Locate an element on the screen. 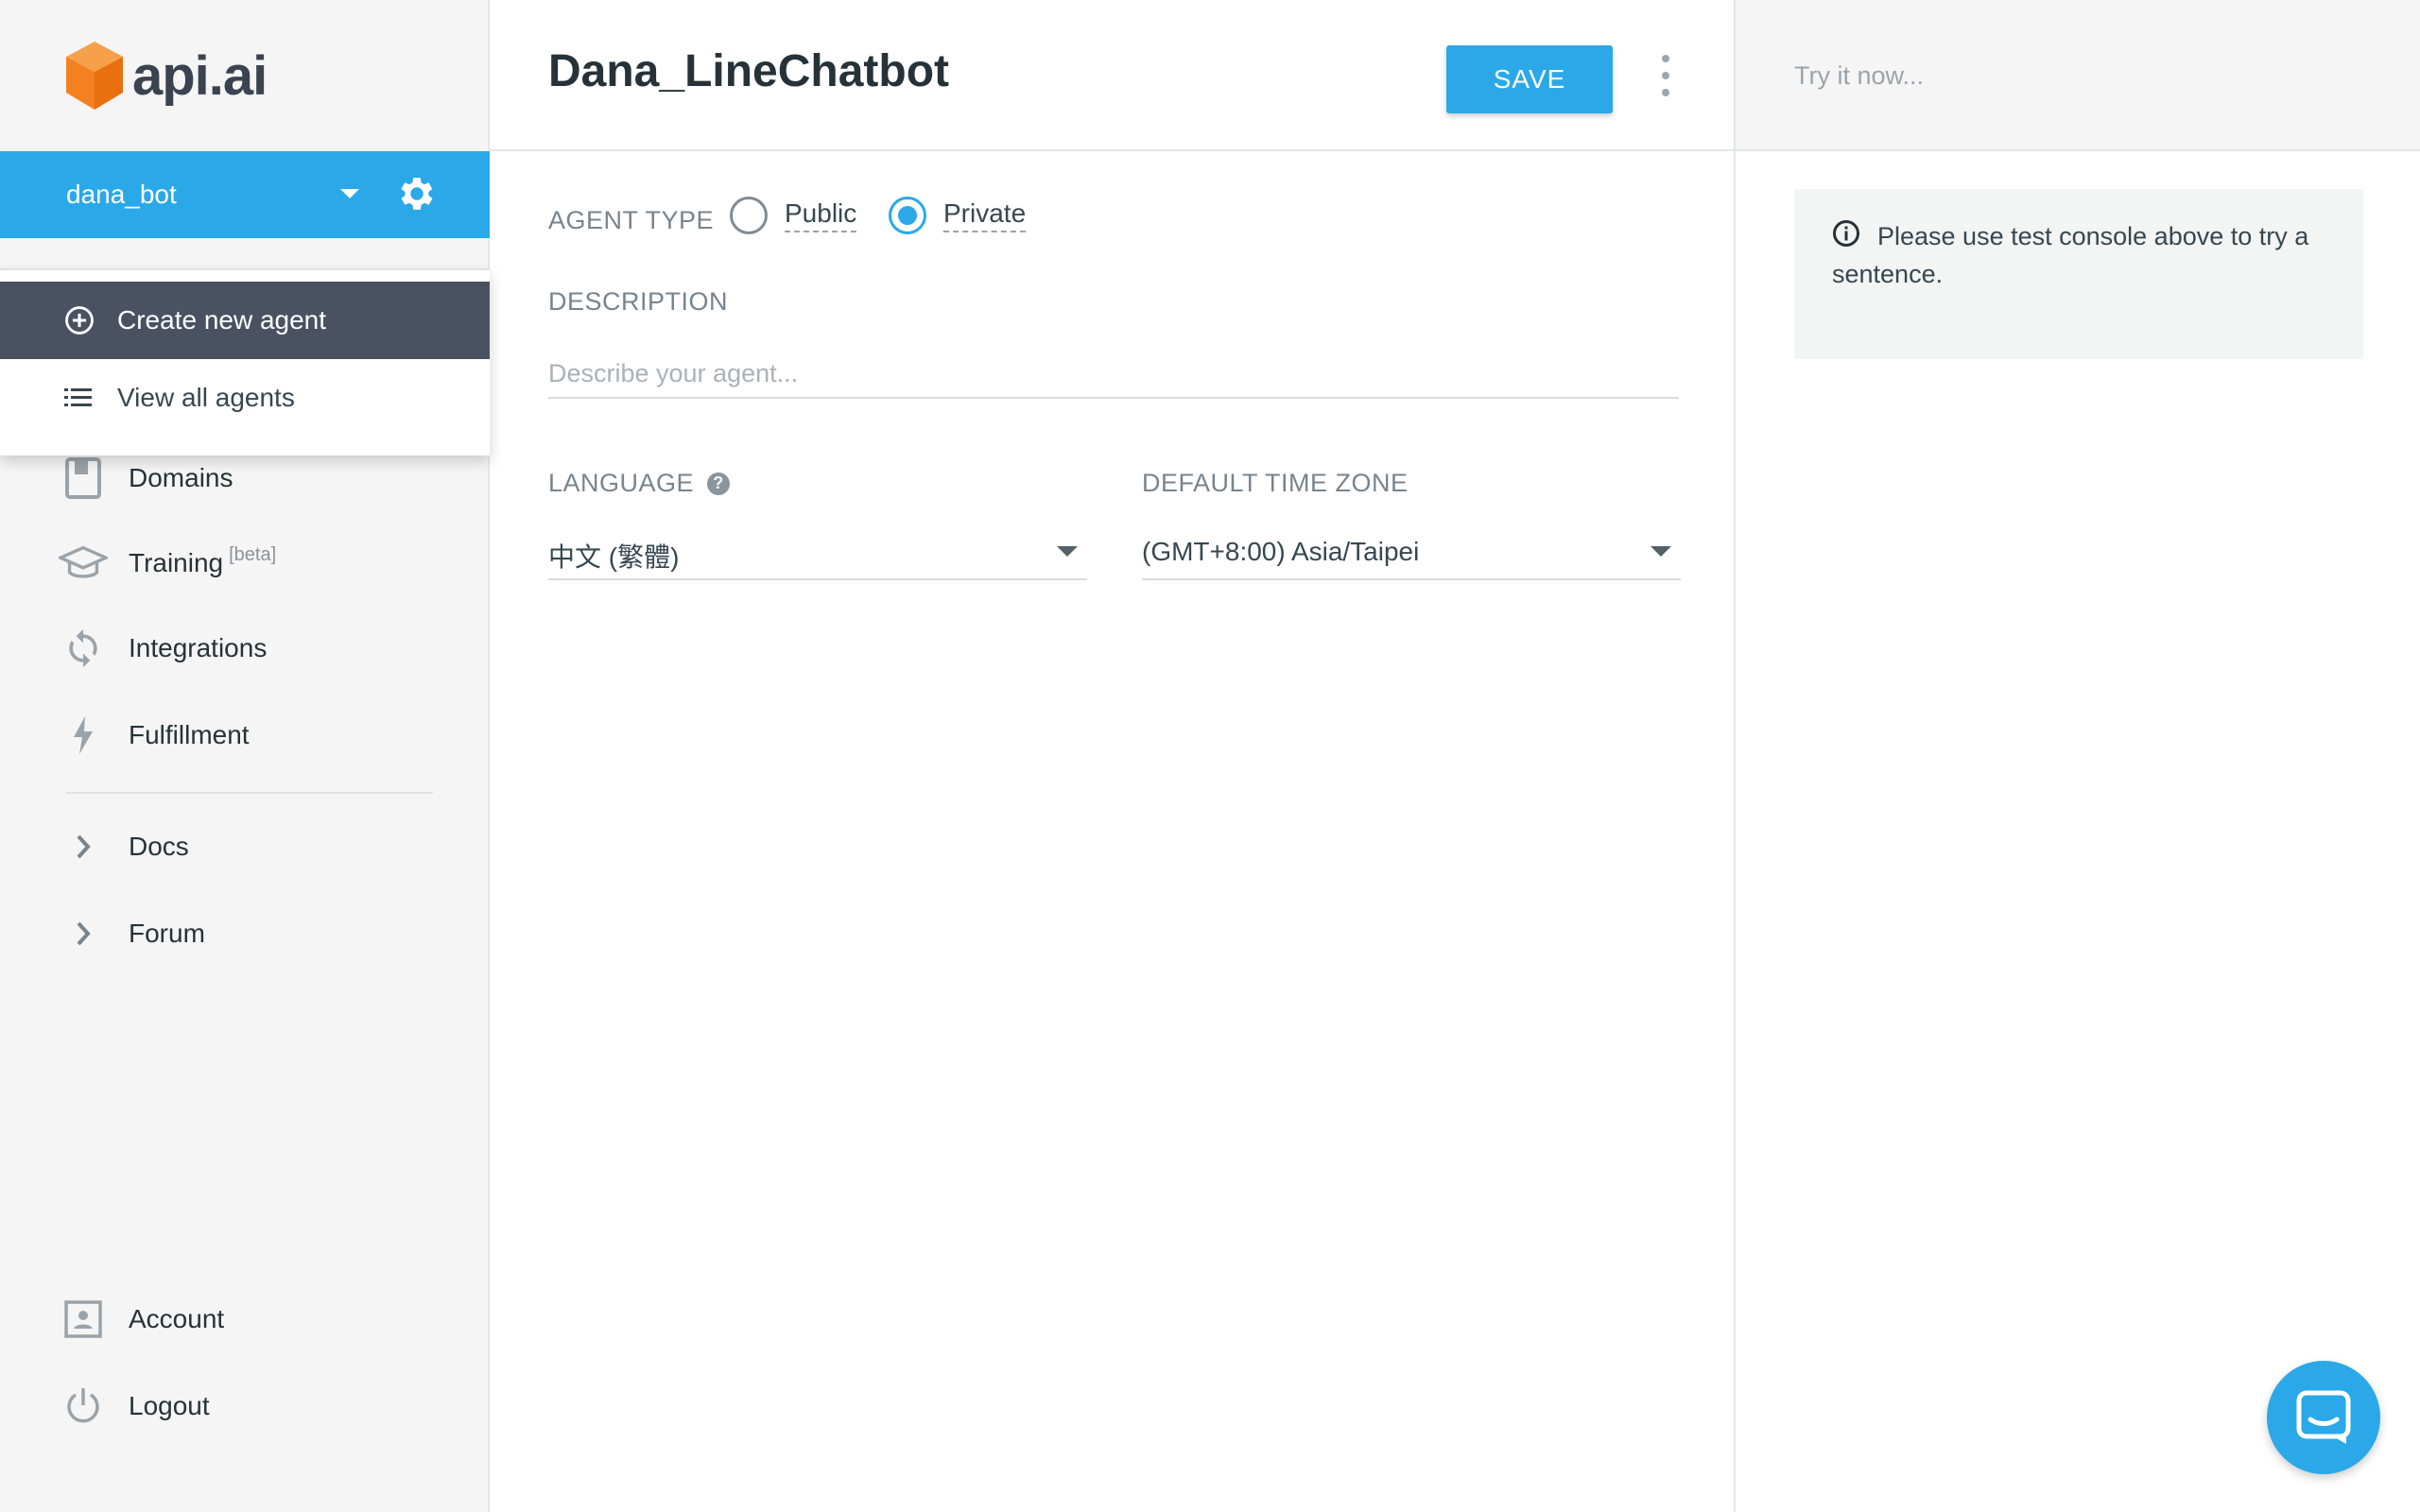  sidebar-item-label: Training [beta] is located at coordinates (202, 561).